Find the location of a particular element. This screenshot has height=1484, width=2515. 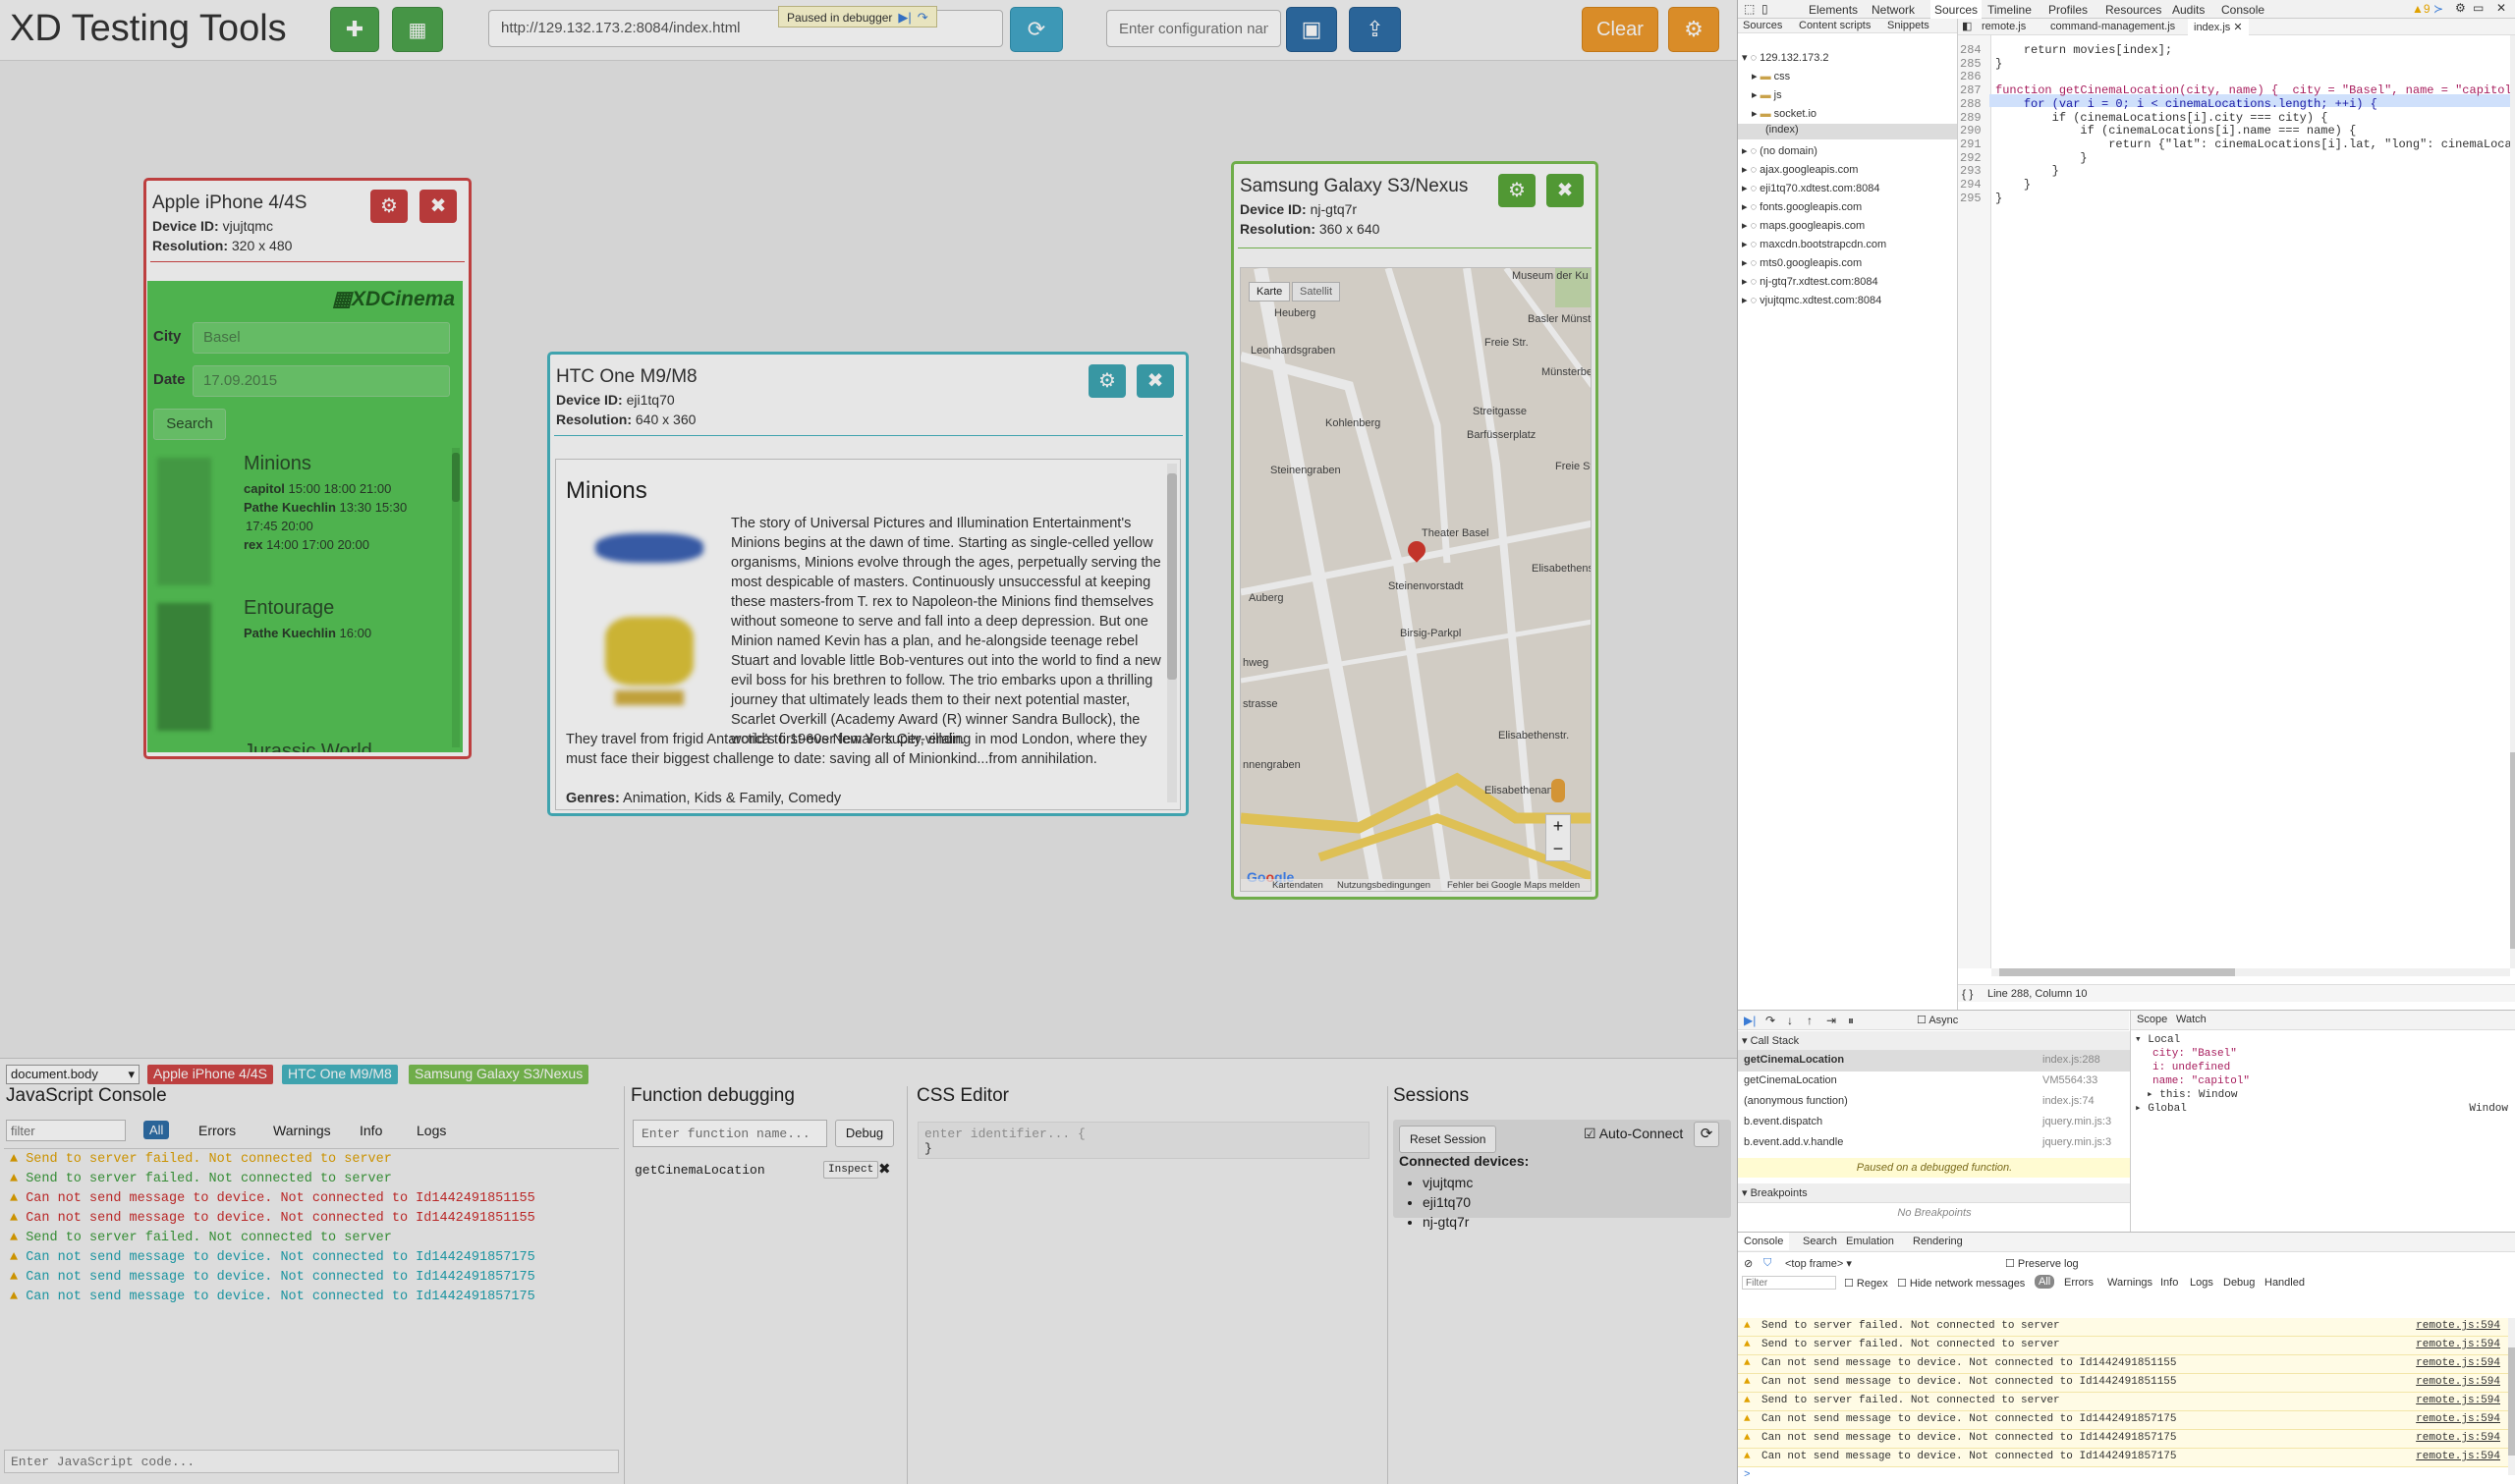

console-scrollbar is located at coordinates (2511, 1396).